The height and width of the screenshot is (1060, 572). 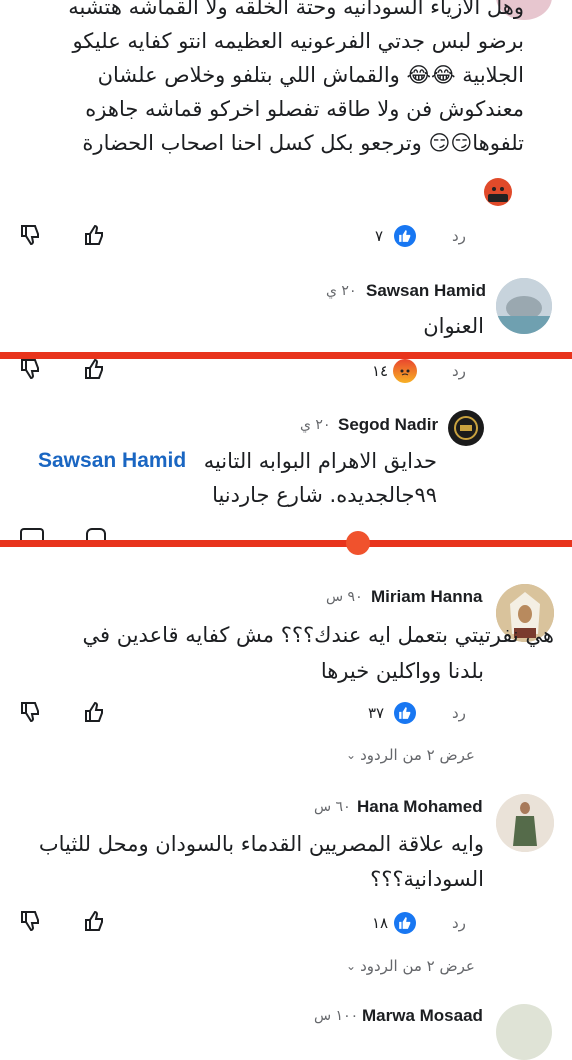 I want to click on comment-text: بلدنا وواكلين خيرها, so click(x=402, y=671).